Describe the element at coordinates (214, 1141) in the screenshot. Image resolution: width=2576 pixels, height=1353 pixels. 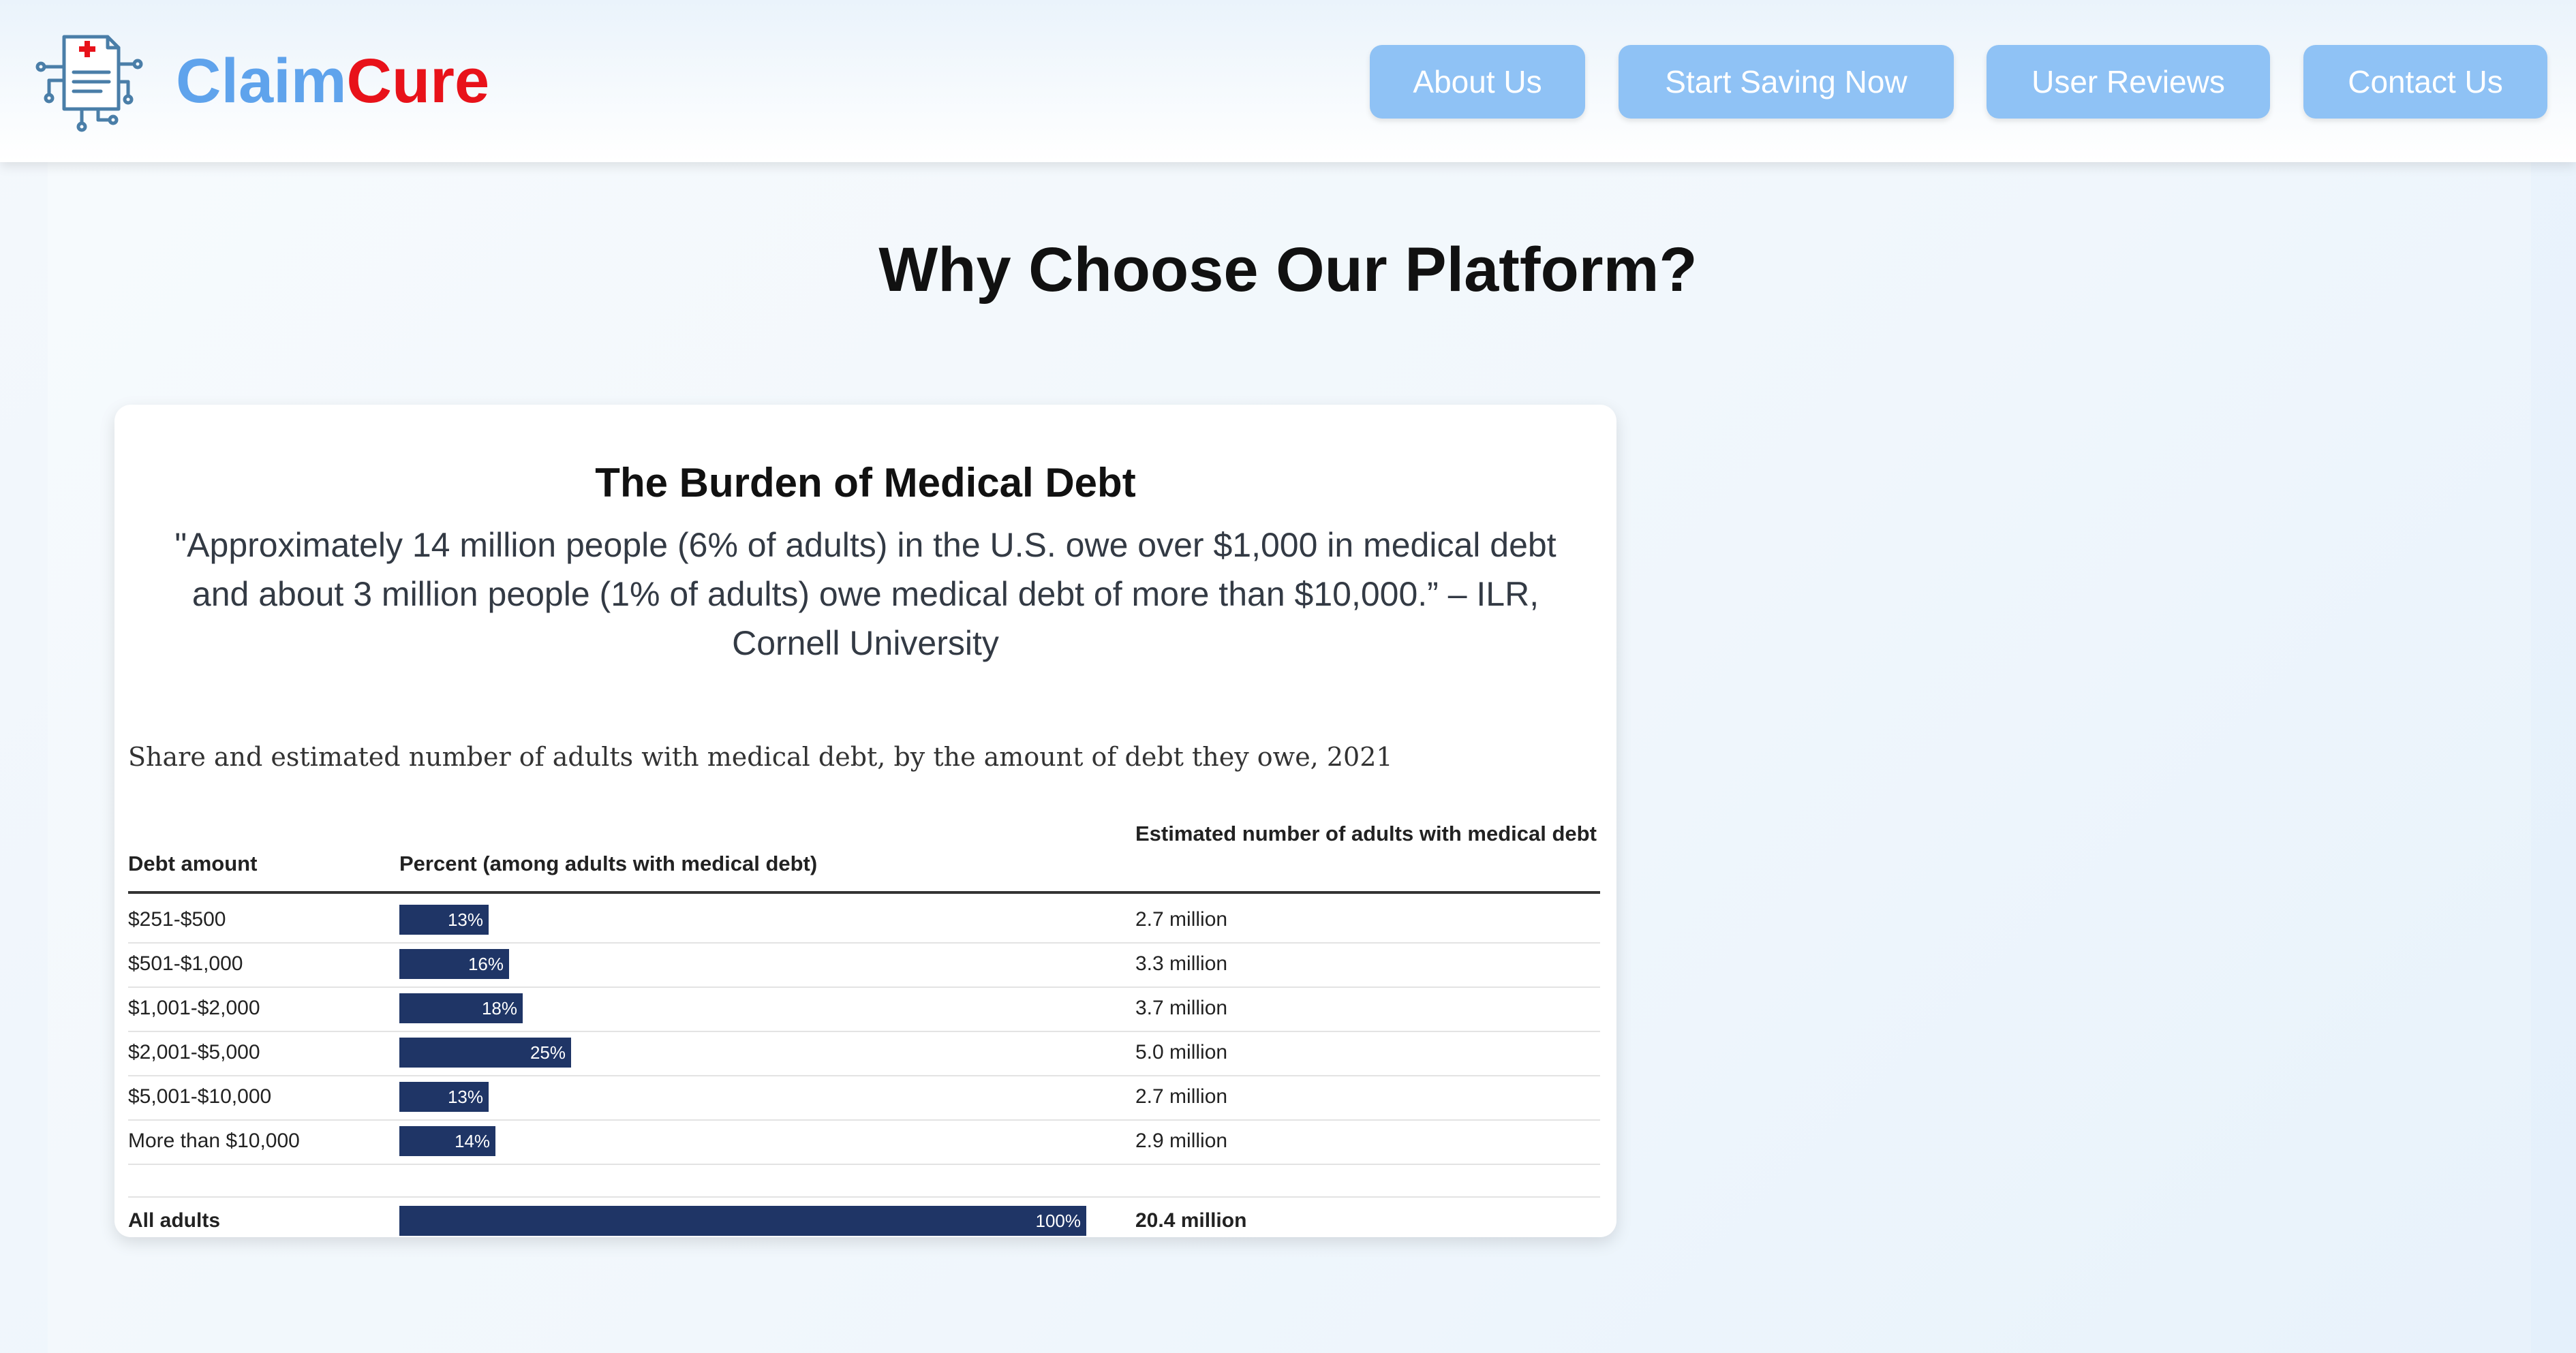
I see `row-debt-amount: More than $10,000` at that location.